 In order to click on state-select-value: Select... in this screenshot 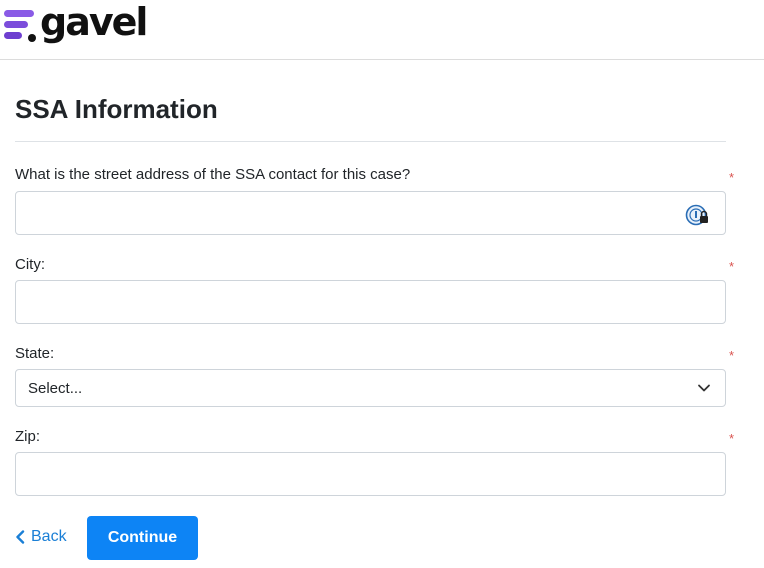, I will do `click(55, 388)`.